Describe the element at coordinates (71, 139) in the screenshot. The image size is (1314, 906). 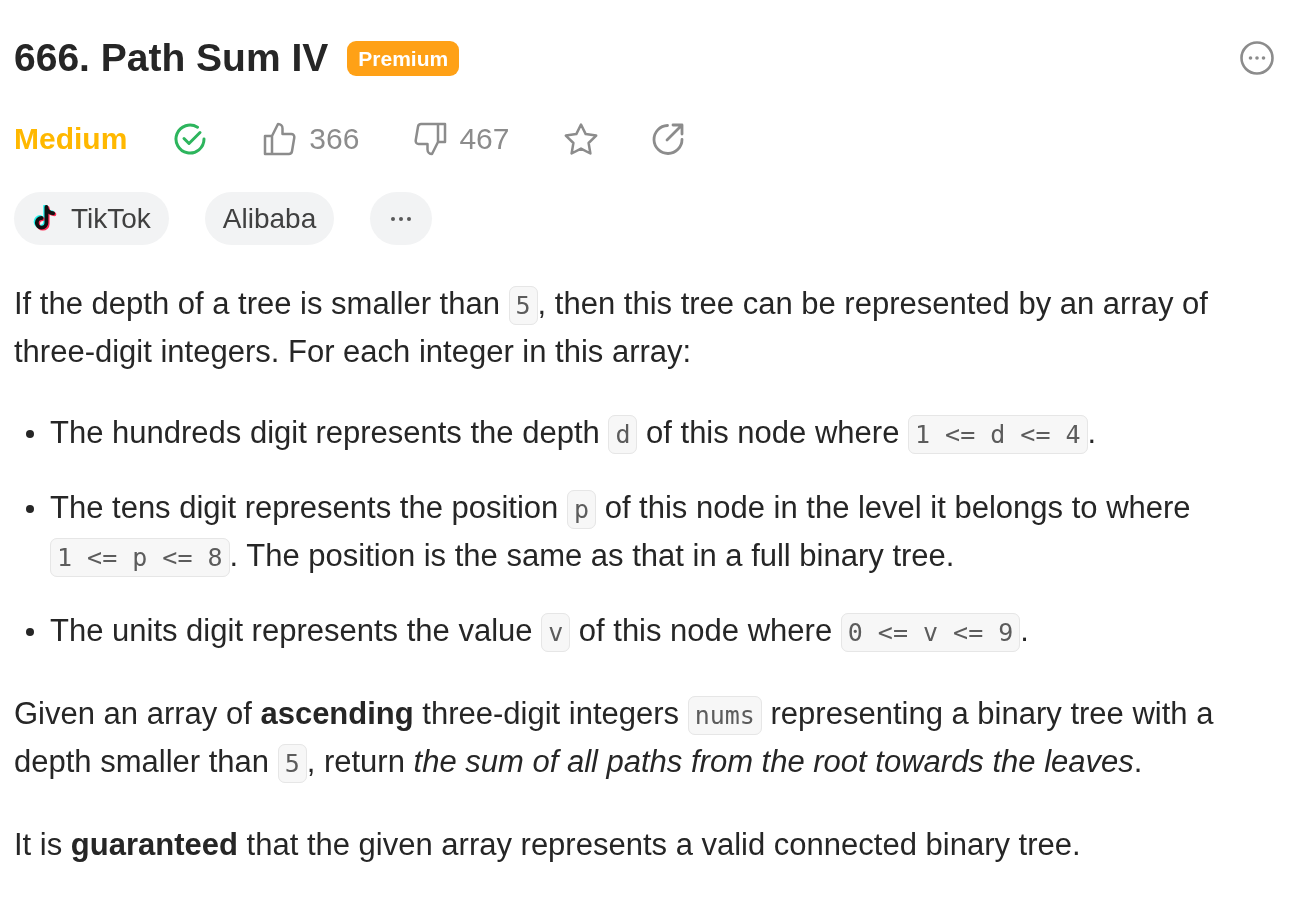
I see `difficulty-label: Medium` at that location.